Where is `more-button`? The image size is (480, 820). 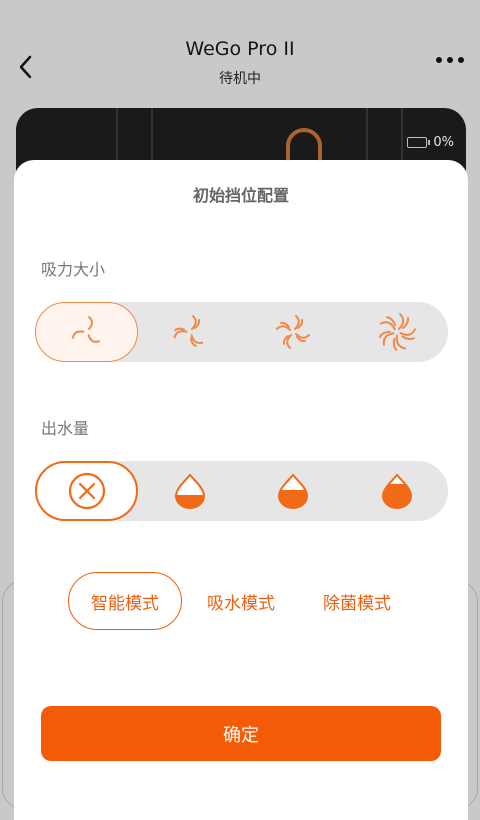 more-button is located at coordinates (450, 60).